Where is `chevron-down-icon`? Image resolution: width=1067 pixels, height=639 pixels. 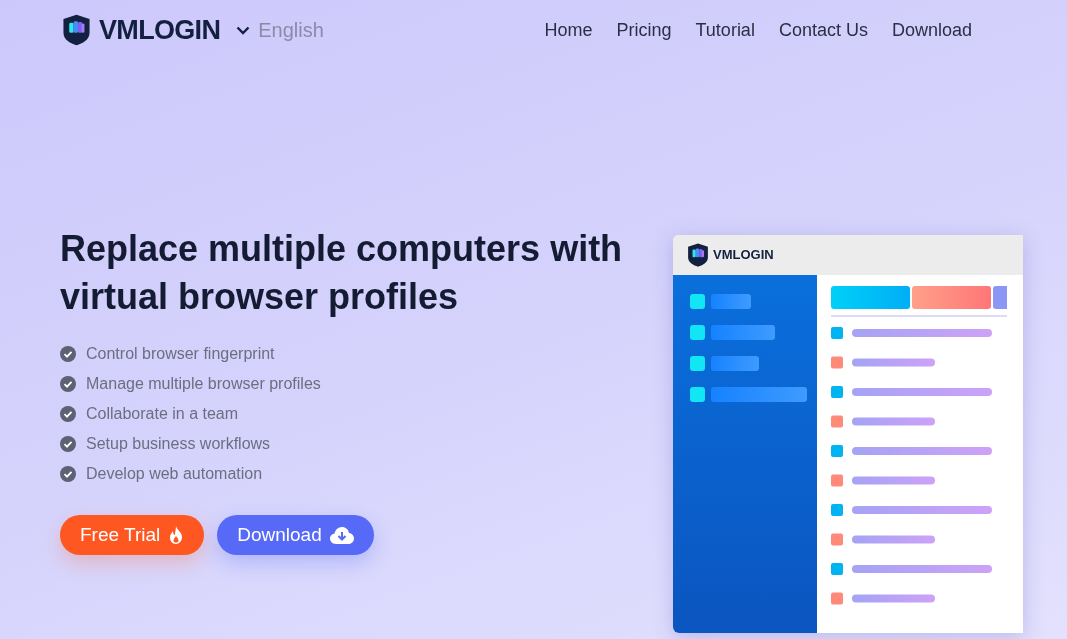
chevron-down-icon is located at coordinates (243, 30).